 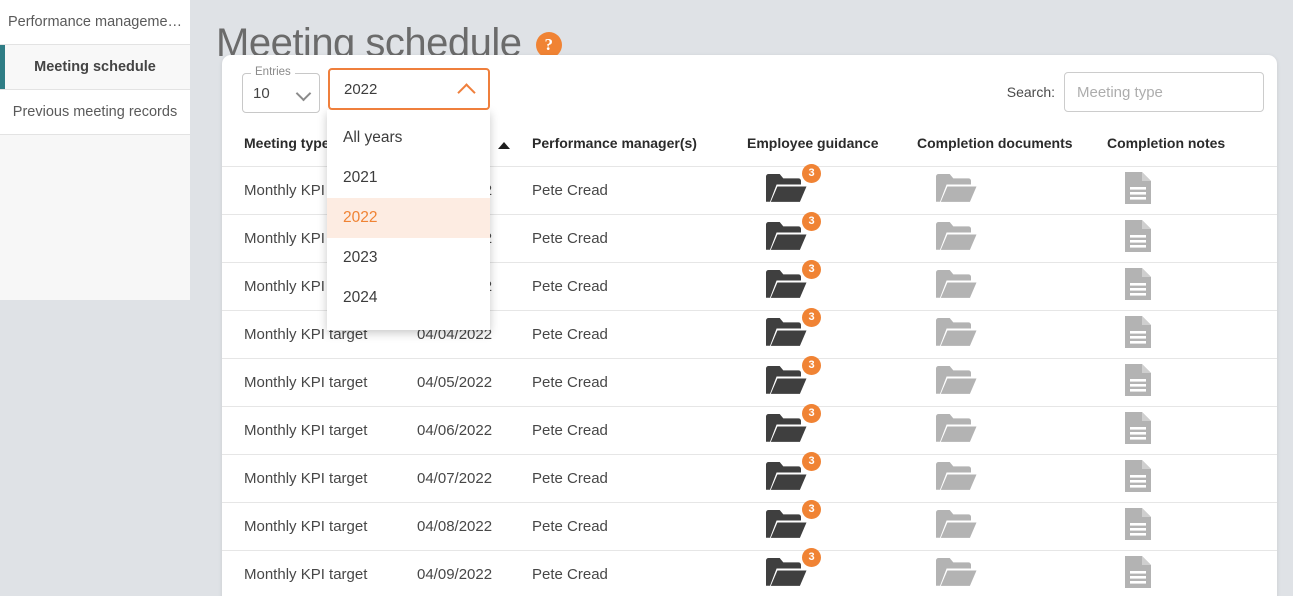 What do you see at coordinates (1164, 92) in the screenshot?
I see `search-input` at bounding box center [1164, 92].